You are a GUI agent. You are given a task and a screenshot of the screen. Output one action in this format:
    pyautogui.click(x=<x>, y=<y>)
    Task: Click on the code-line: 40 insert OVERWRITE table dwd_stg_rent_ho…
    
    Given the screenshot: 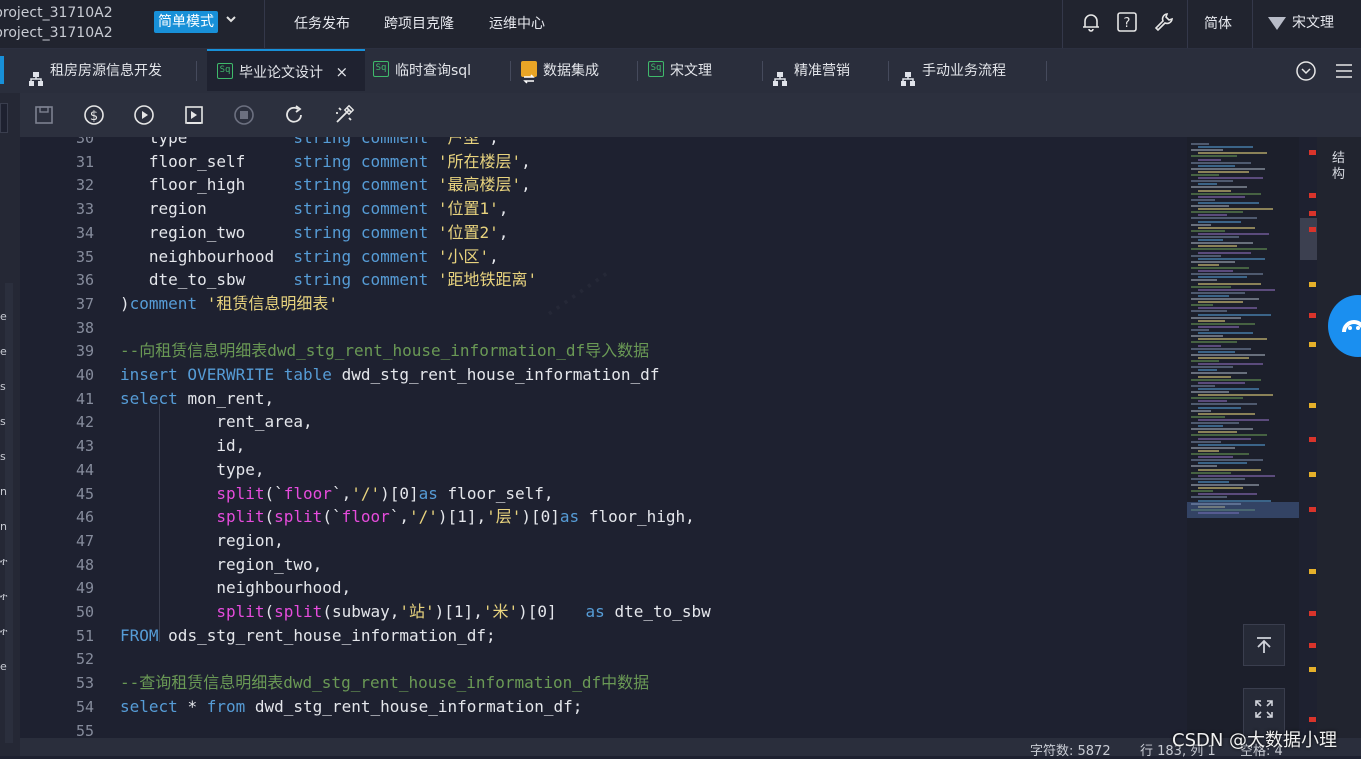 What is the action you would take?
    pyautogui.click(x=601, y=375)
    